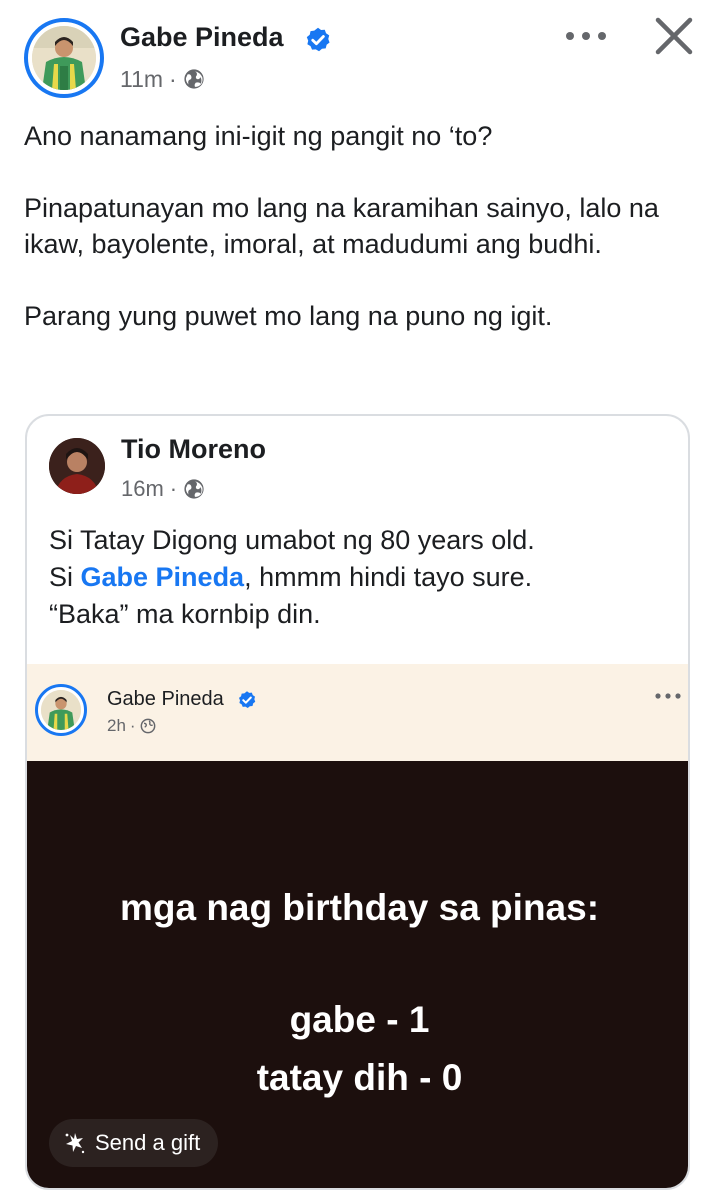 The width and height of the screenshot is (713, 1200). What do you see at coordinates (142, 489) in the screenshot?
I see `shared-time: 16m` at bounding box center [142, 489].